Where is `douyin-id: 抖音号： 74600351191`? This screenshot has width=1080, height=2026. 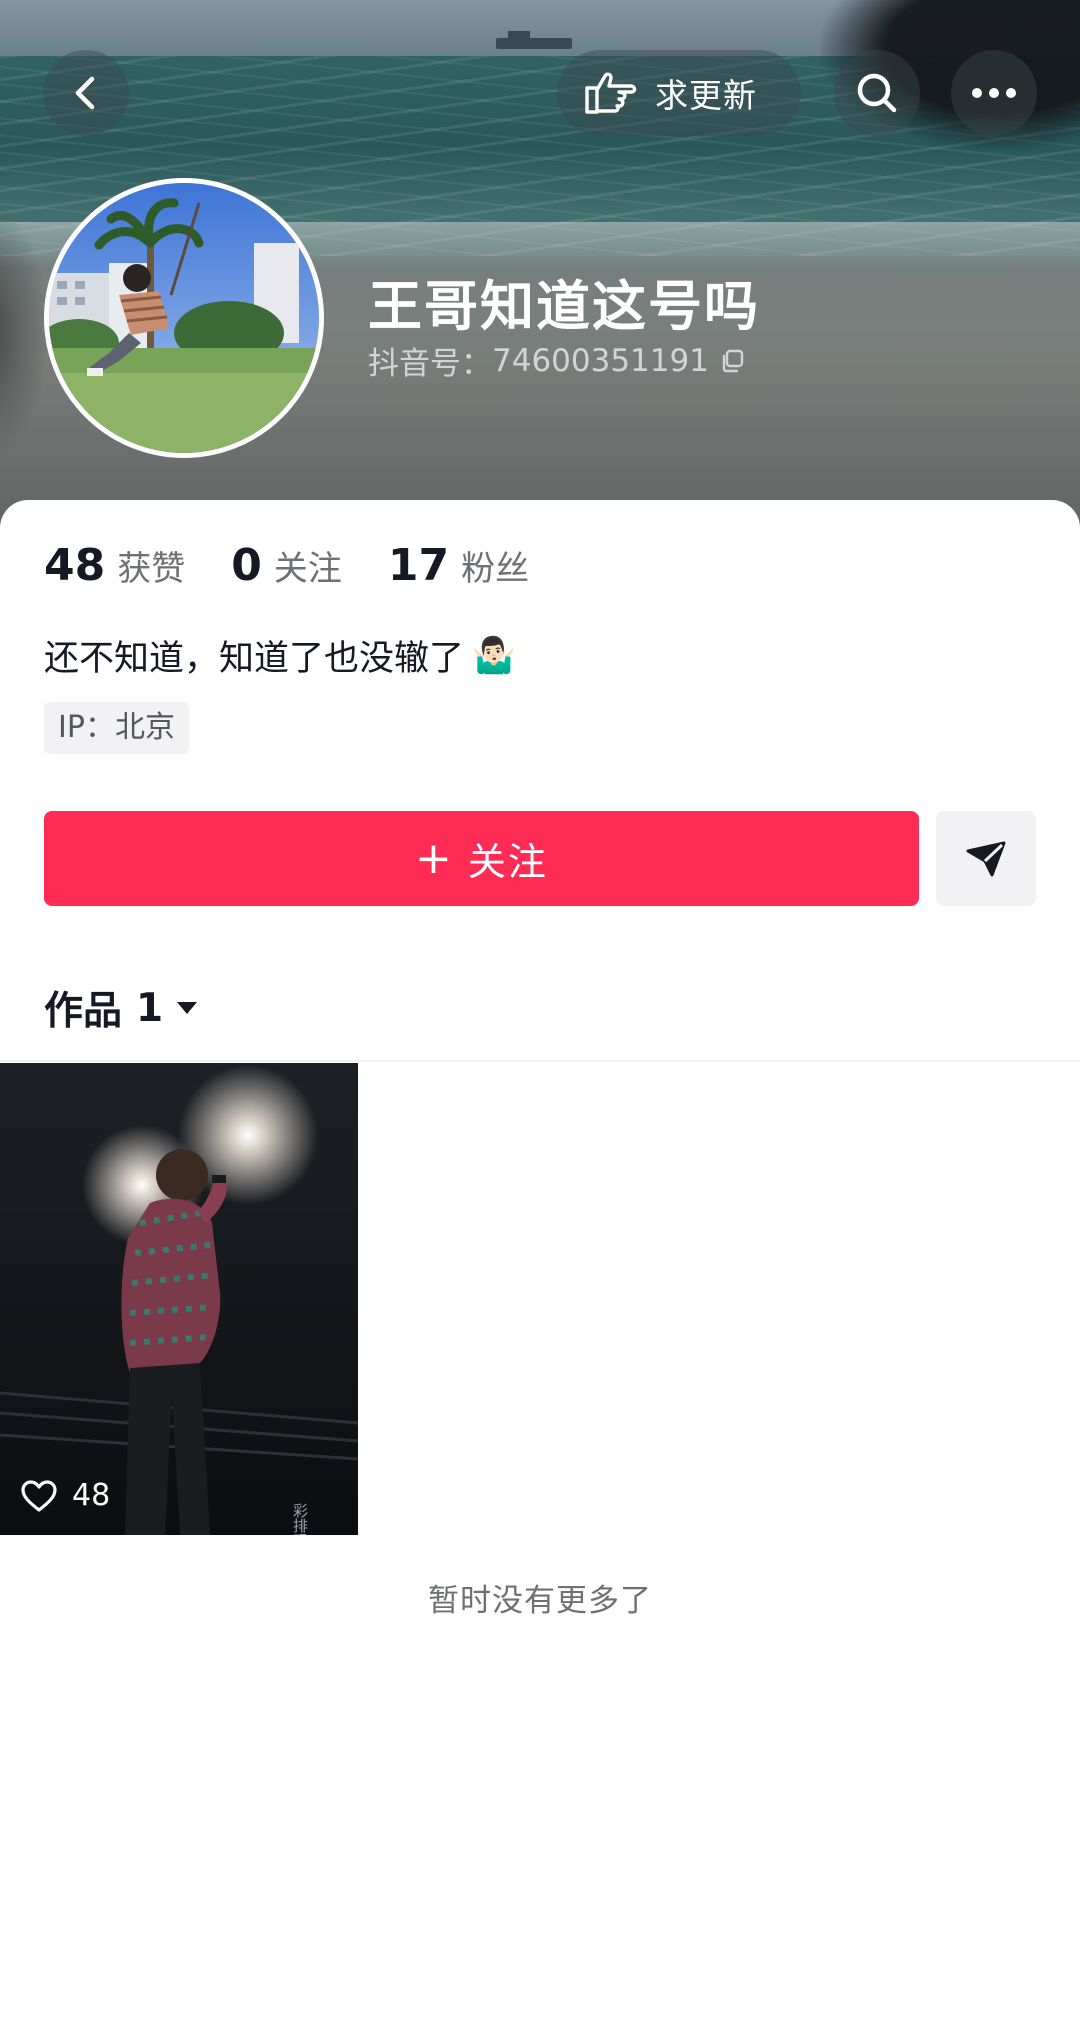
douyin-id: 抖音号： 74600351191 is located at coordinates (556, 360).